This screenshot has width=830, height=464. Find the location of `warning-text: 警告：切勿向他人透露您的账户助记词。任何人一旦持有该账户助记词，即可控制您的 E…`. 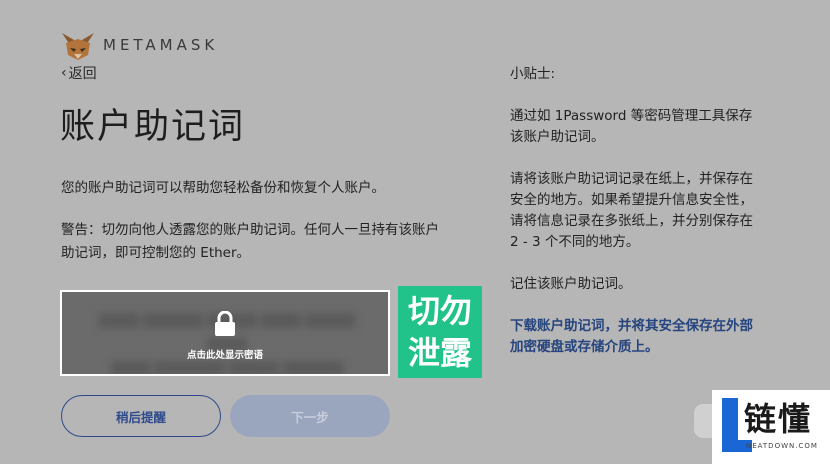

warning-text: 警告：切勿向他人透露您的账户助记词。任何人一旦持有该账户助记词，即可控制您的 E… is located at coordinates (250, 241).